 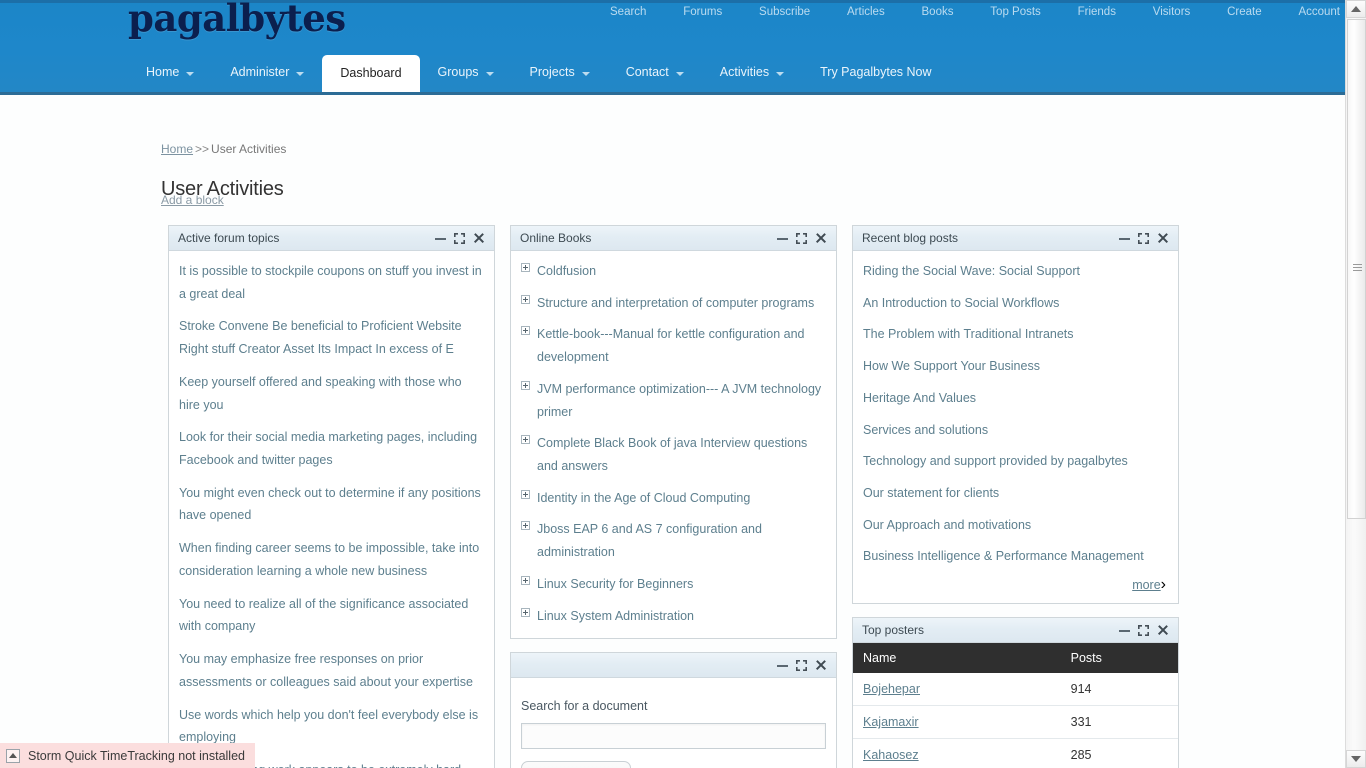 What do you see at coordinates (177, 149) in the screenshot?
I see `breadcrumb-home-link: Home` at bounding box center [177, 149].